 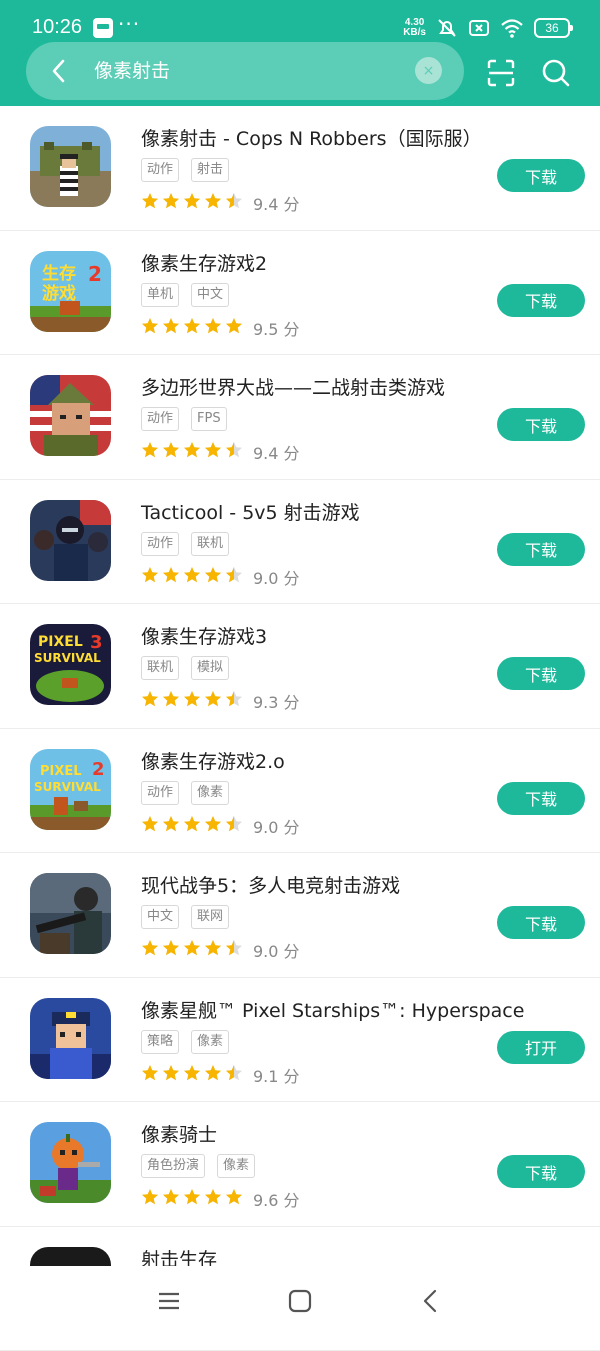 I want to click on svg-text: 生存, so click(x=59, y=273).